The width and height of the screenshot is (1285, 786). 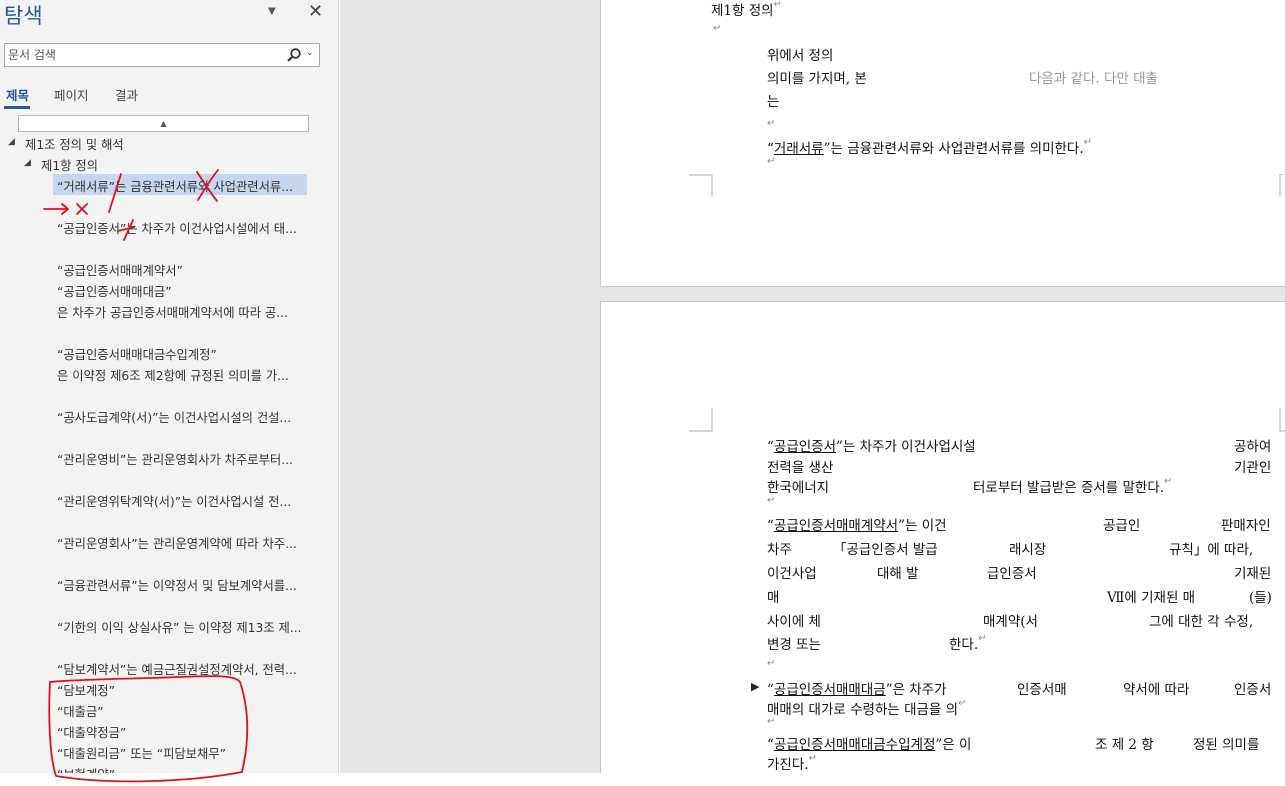 I want to click on body-text-line: 급인증서, so click(x=1012, y=574).